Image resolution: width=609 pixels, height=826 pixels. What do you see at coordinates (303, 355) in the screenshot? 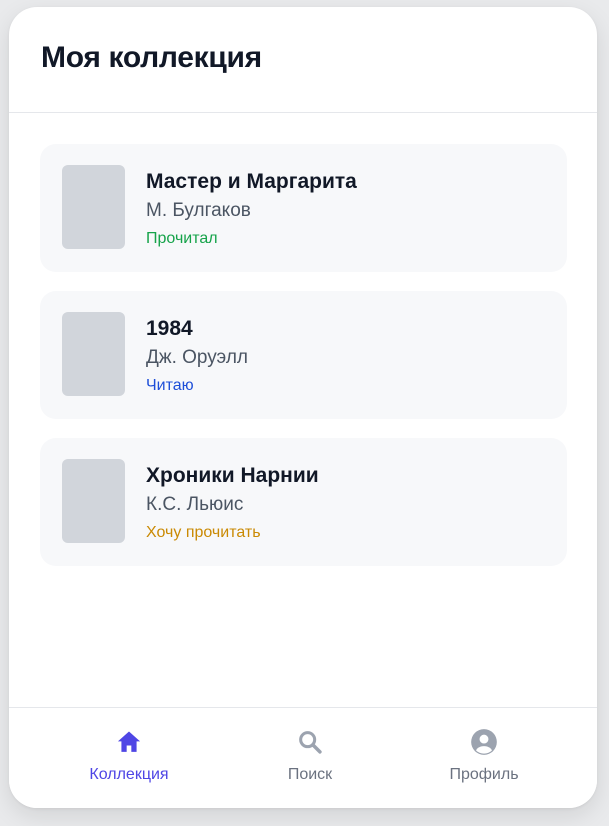
I see `book-card: 1984 Дж. Оруэлл Читаю` at bounding box center [303, 355].